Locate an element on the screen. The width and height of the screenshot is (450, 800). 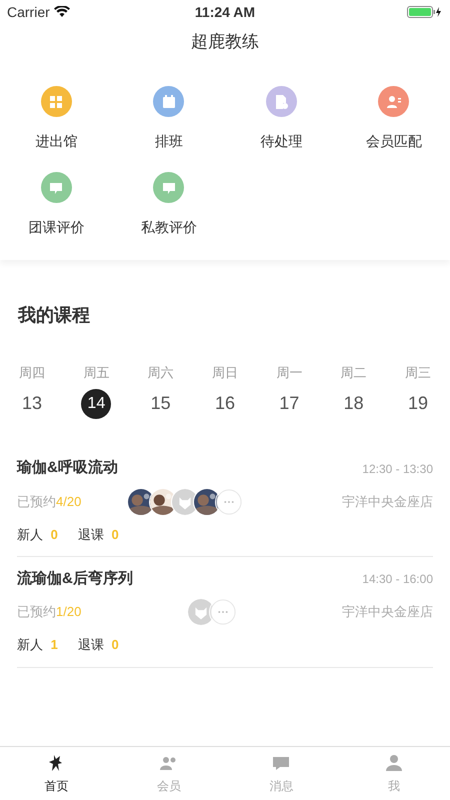
shortcut-button: 会员匹配 is located at coordinates (394, 119).